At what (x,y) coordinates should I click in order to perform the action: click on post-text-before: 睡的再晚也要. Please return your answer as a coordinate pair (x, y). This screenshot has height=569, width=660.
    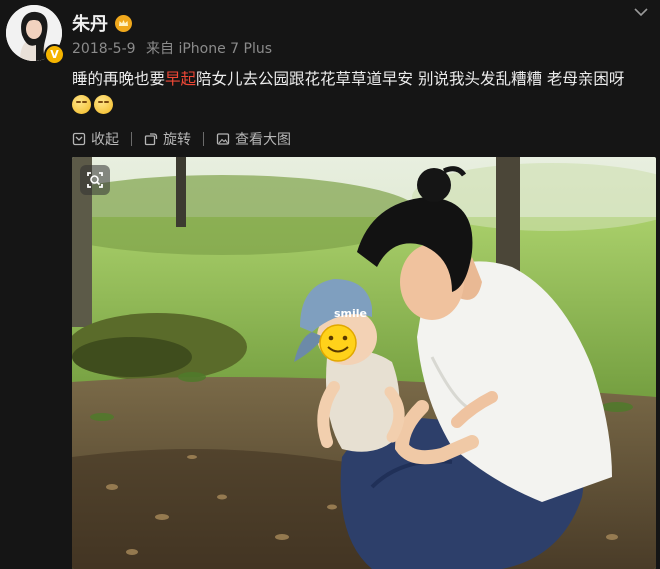
    Looking at the image, I should click on (119, 79).